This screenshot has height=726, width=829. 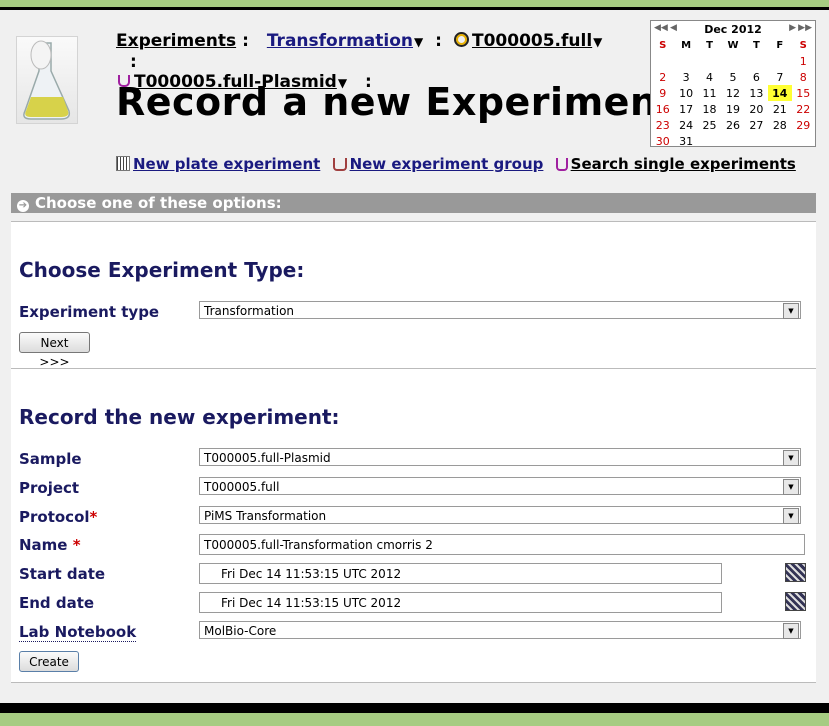 I want to click on quick-link-new-group: New experiment group, so click(x=438, y=164).